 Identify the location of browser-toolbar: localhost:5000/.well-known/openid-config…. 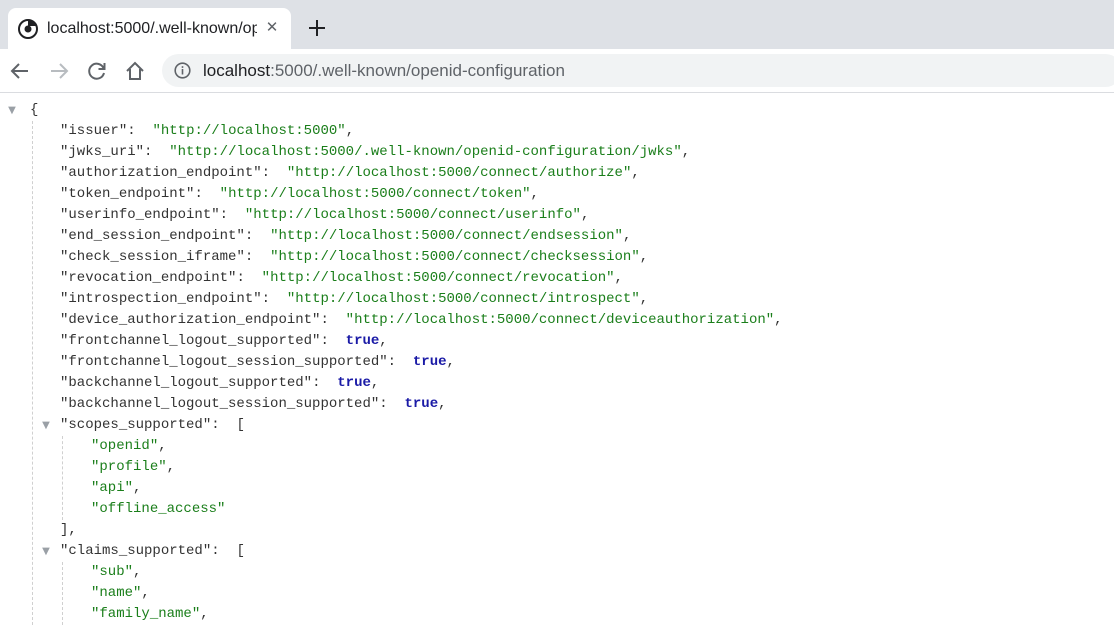
(557, 71).